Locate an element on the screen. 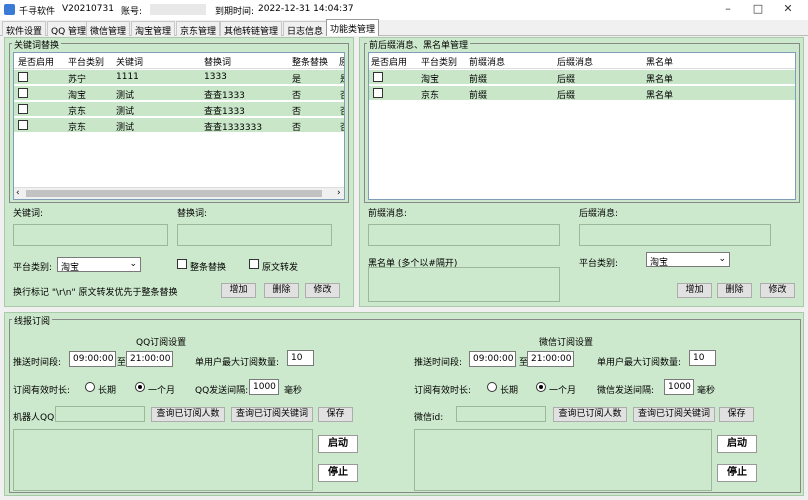  table-row: 京东 测试 查查1333333 否 否 is located at coordinates (179, 125).